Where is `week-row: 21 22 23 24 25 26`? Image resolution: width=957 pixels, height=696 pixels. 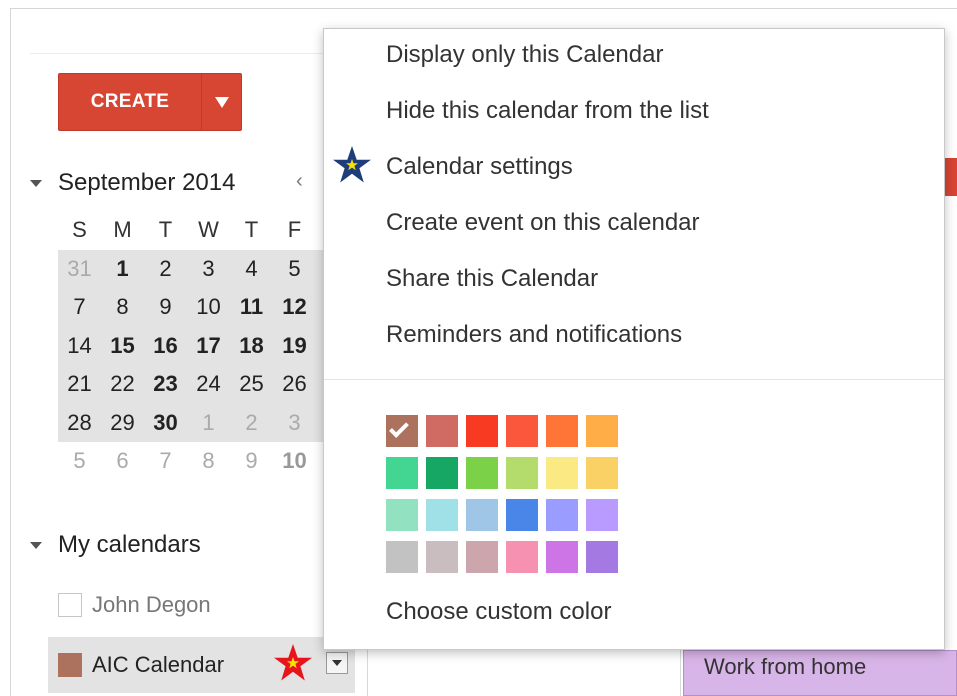 week-row: 21 22 23 24 25 26 is located at coordinates (190, 384).